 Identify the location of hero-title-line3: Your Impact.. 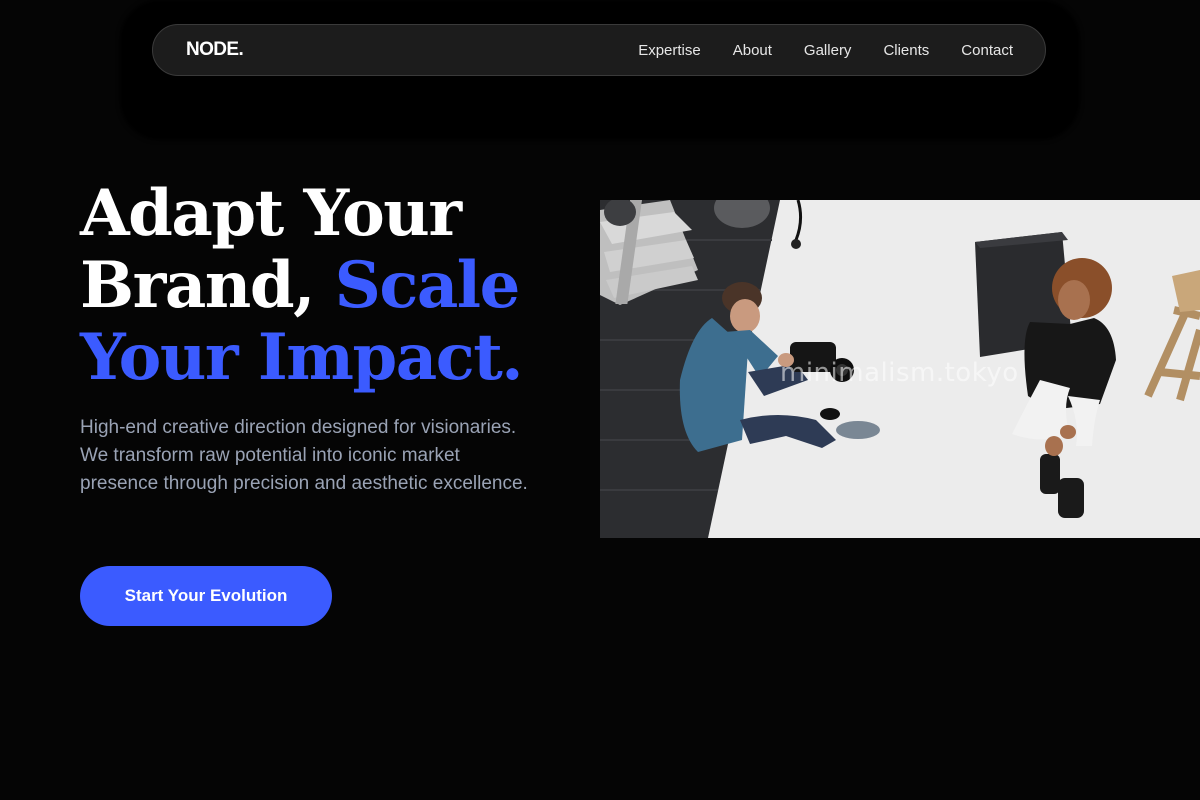
(302, 357).